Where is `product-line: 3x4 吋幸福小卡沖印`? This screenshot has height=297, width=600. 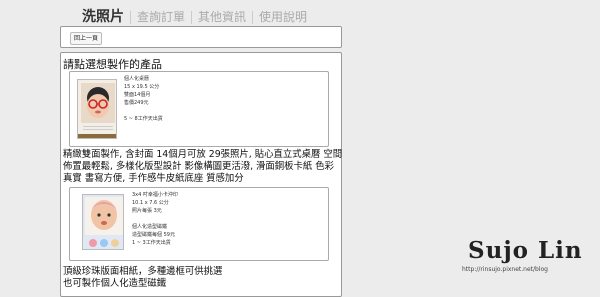
product-line: 3x4 吋幸福小卡沖印 is located at coordinates (155, 195).